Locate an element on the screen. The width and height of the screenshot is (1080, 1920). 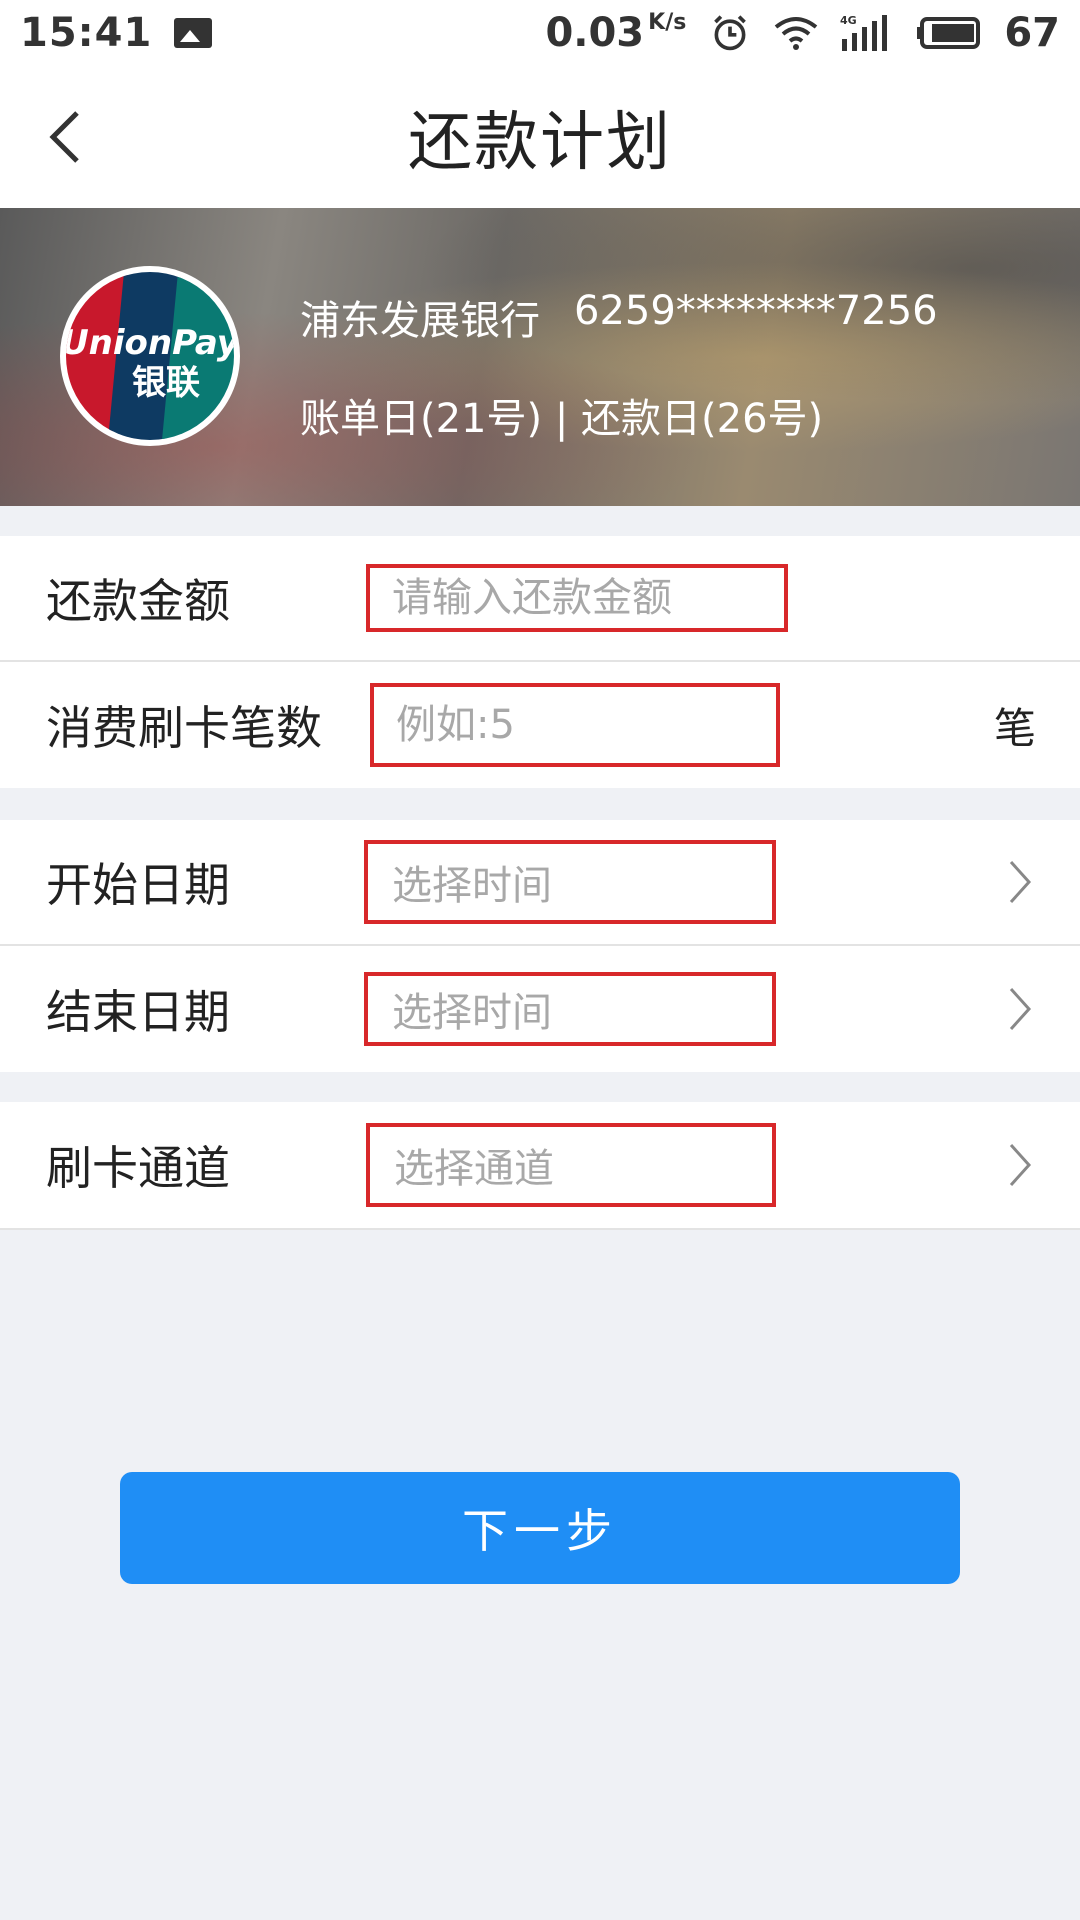
channel-label: 刷卡通道 is located at coordinates (138, 1168).